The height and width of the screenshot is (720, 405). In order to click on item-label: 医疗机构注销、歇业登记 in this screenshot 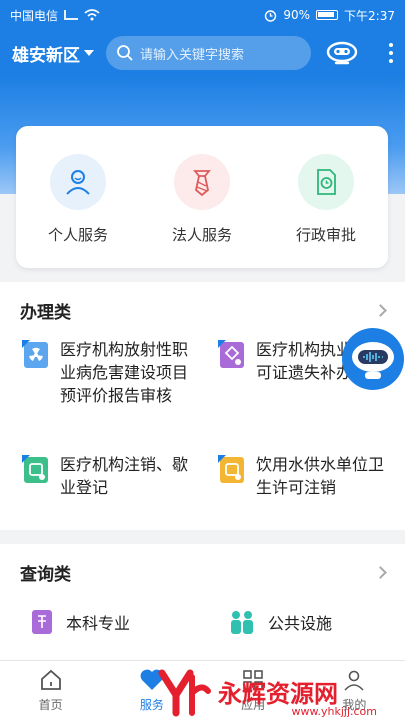, I will do `click(124, 476)`.